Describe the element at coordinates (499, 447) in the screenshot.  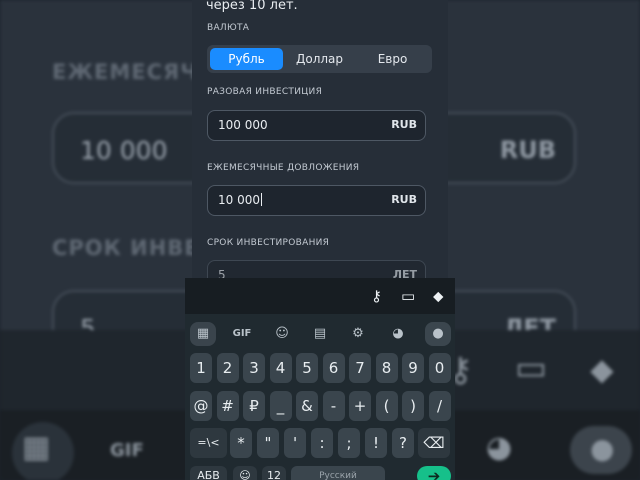
I see `bg-palette-icon: ◕` at that location.